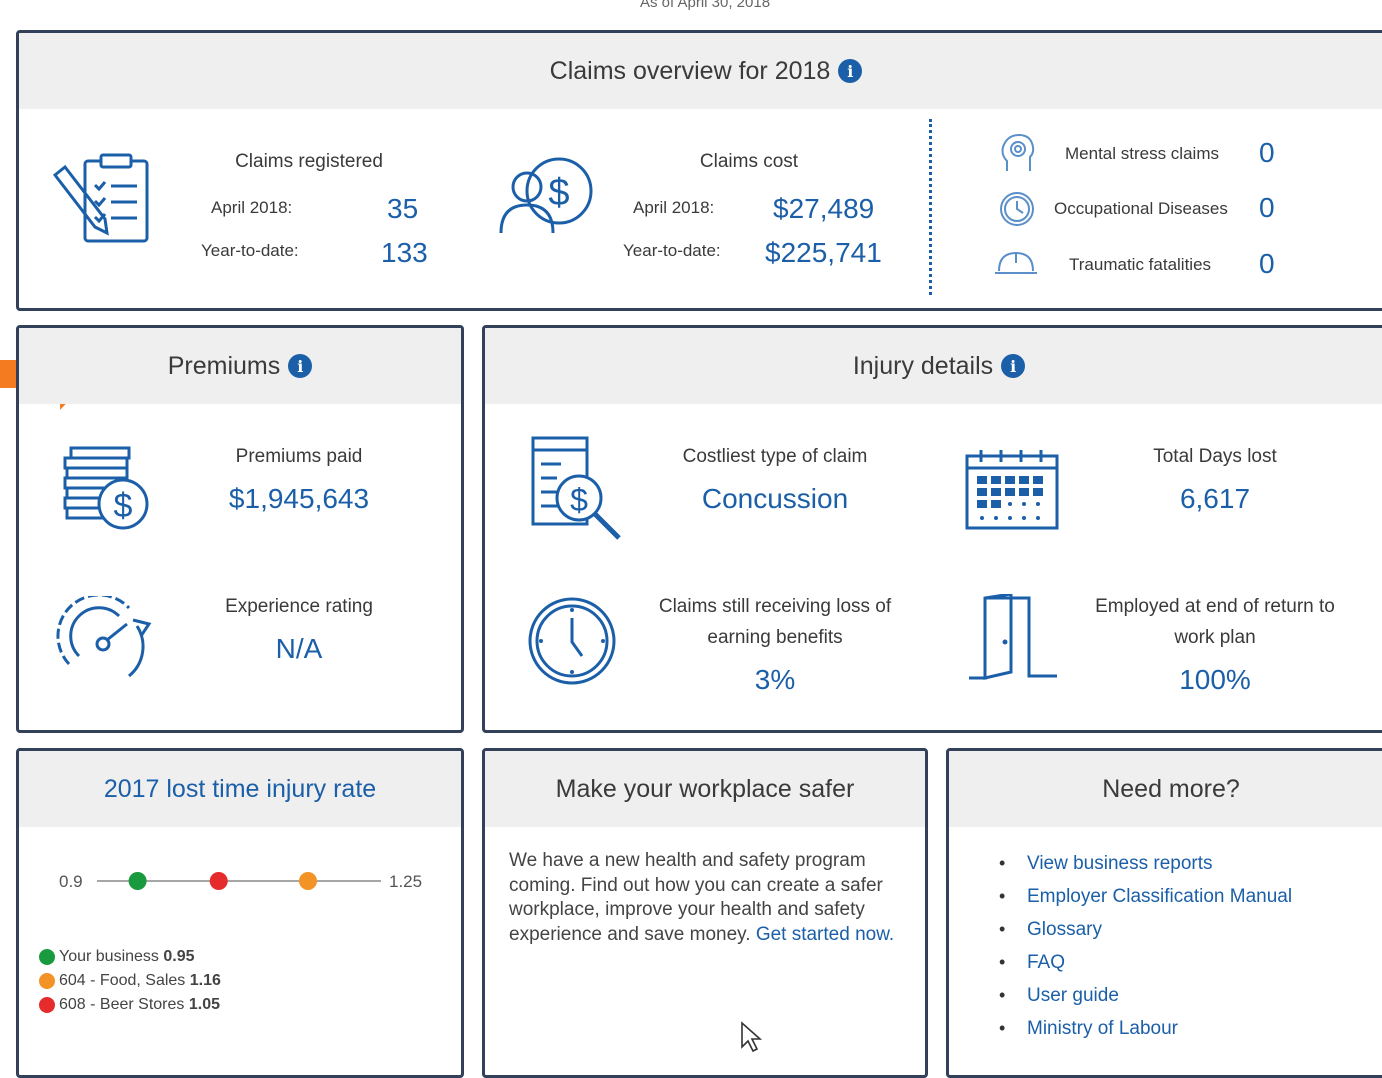 Image resolution: width=1382 pixels, height=1078 pixels. I want to click on clock-icon, so click(1017, 209).